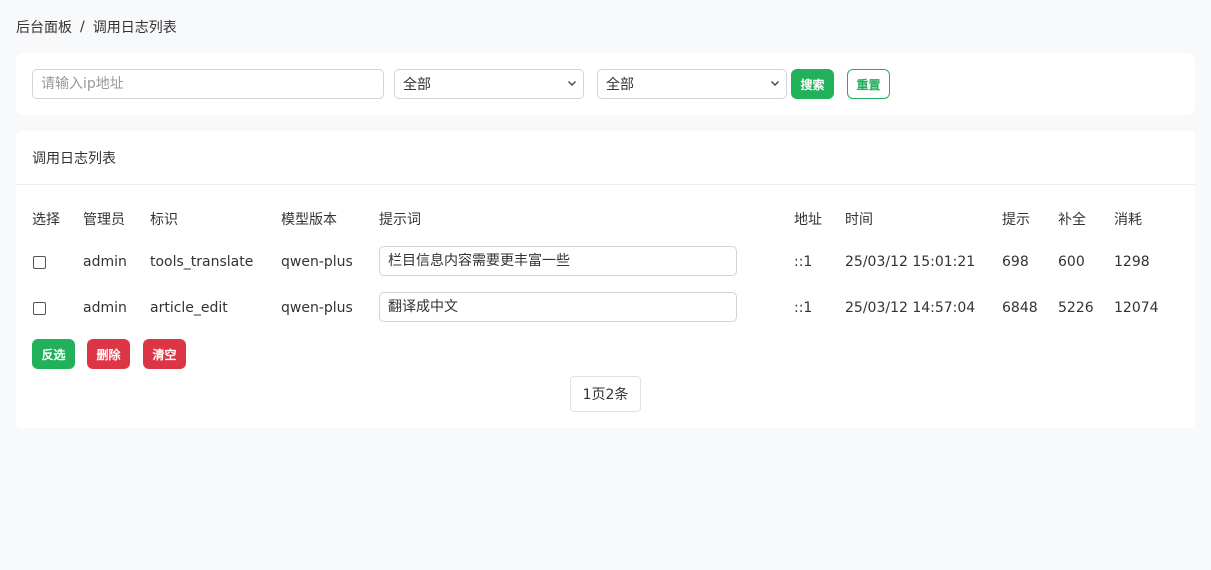 This screenshot has height=570, width=1211. Describe the element at coordinates (910, 262) in the screenshot. I see `row-time: 25/03/12 15:01:21` at that location.